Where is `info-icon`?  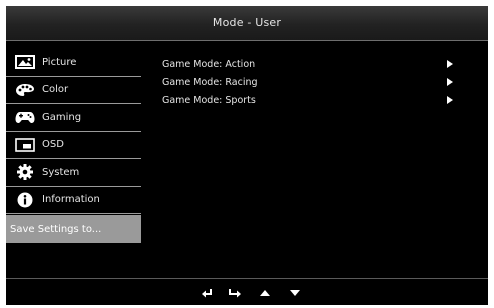
info-icon is located at coordinates (25, 200).